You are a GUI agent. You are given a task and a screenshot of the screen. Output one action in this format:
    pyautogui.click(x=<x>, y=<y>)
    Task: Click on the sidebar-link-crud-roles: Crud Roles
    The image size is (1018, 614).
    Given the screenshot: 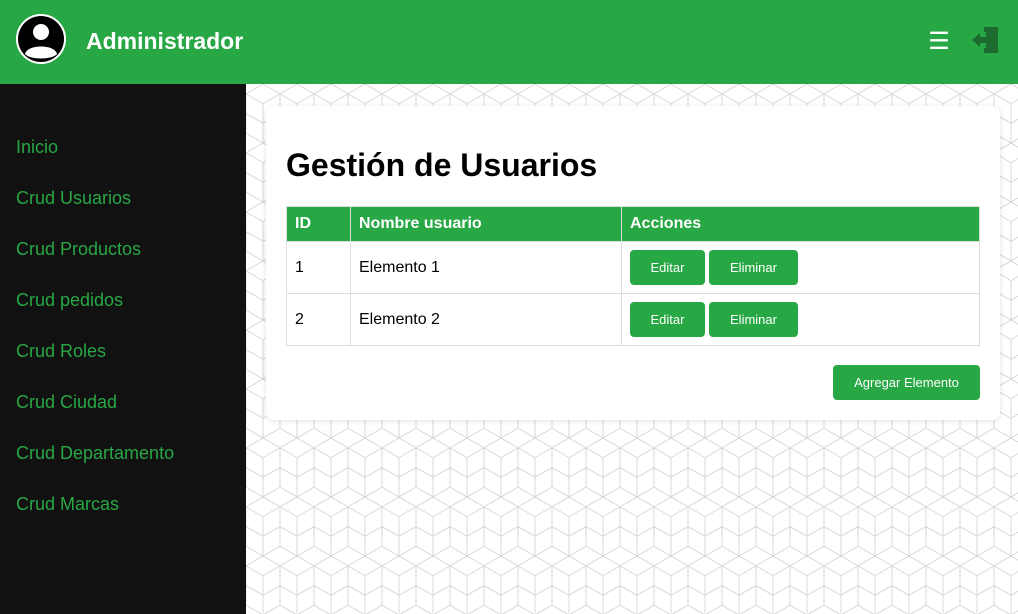 What is the action you would take?
    pyautogui.click(x=123, y=351)
    